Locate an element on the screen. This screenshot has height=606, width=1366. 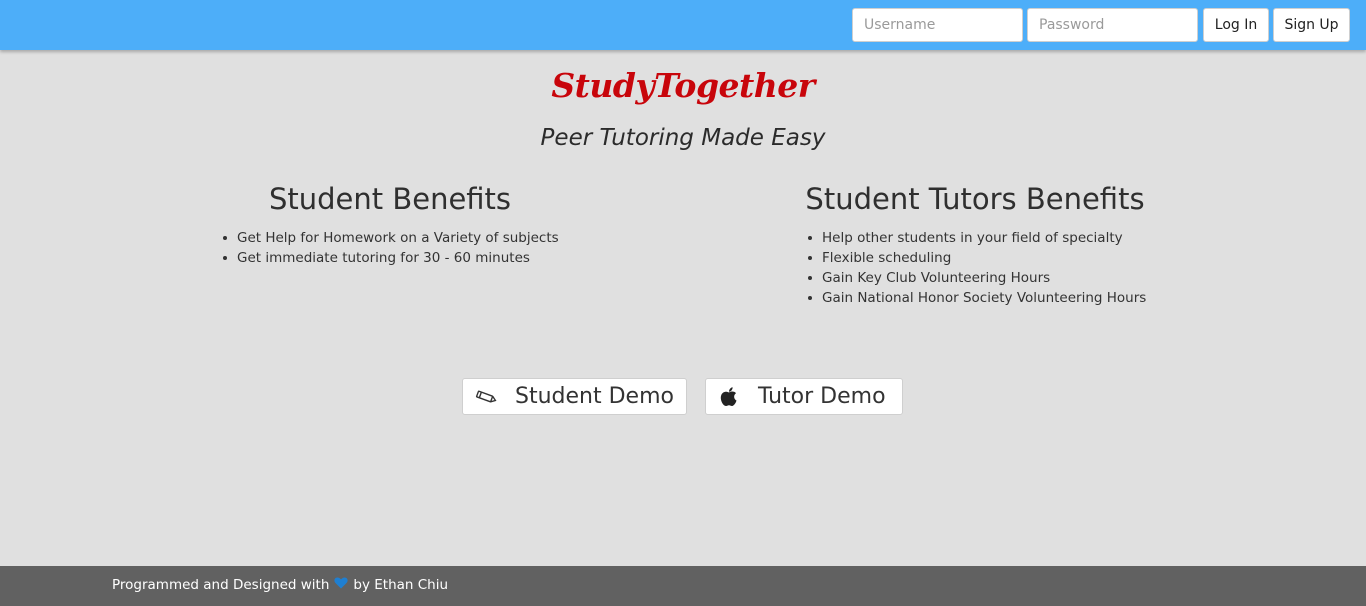
top-navbar: Log In Sign Up is located at coordinates (683, 25).